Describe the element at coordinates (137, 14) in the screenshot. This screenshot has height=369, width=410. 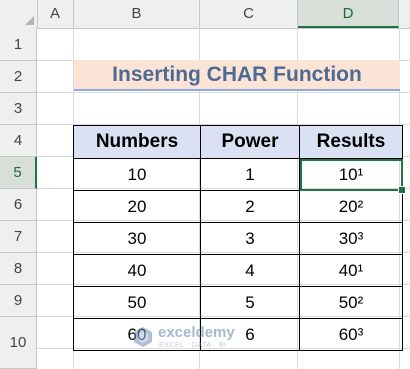
I see `column-header-b: B` at that location.